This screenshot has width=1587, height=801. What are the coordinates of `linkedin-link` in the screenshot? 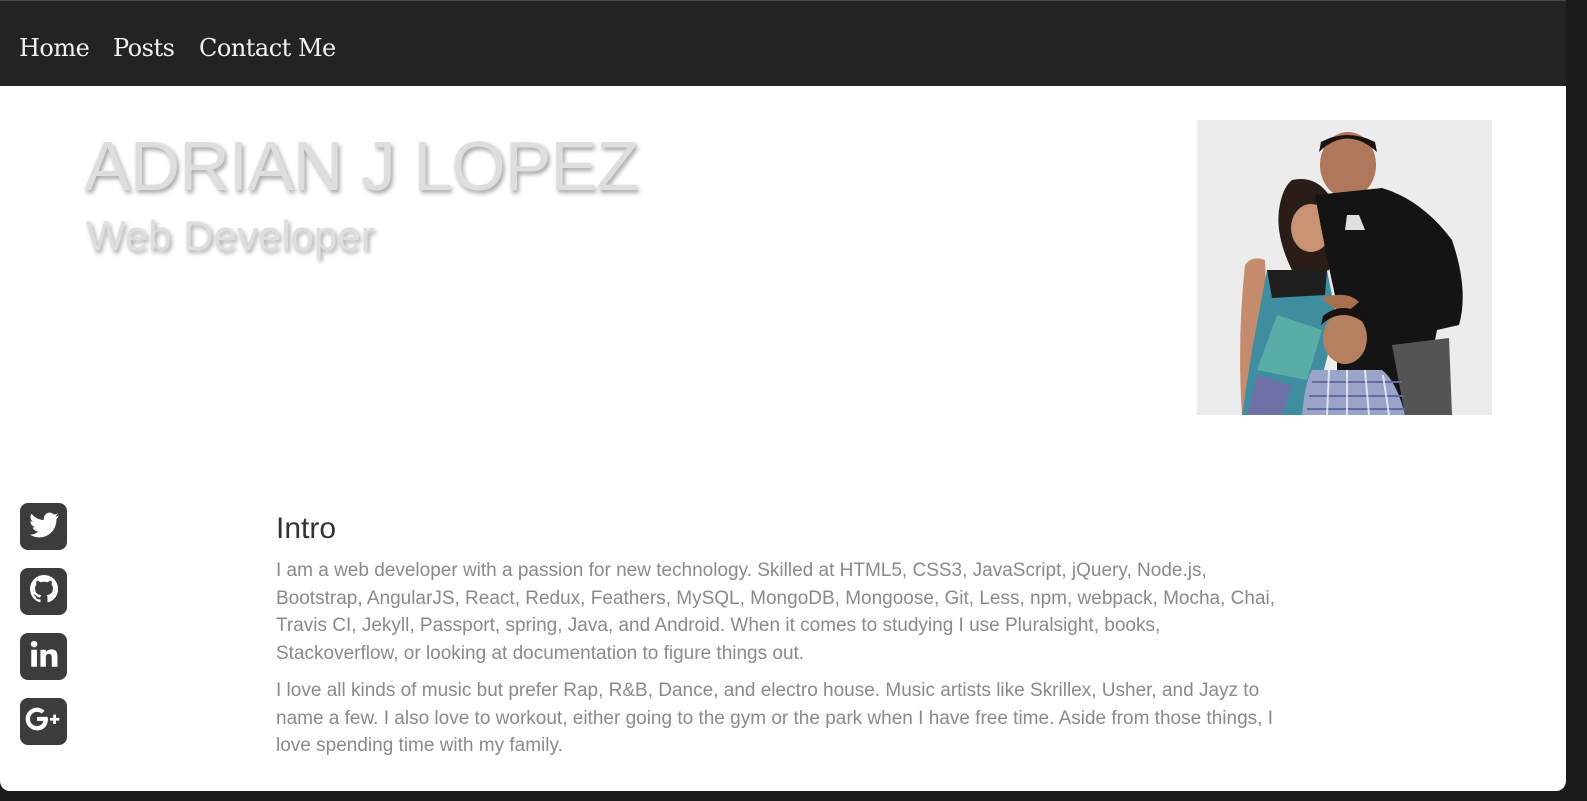 It's located at (43, 656).